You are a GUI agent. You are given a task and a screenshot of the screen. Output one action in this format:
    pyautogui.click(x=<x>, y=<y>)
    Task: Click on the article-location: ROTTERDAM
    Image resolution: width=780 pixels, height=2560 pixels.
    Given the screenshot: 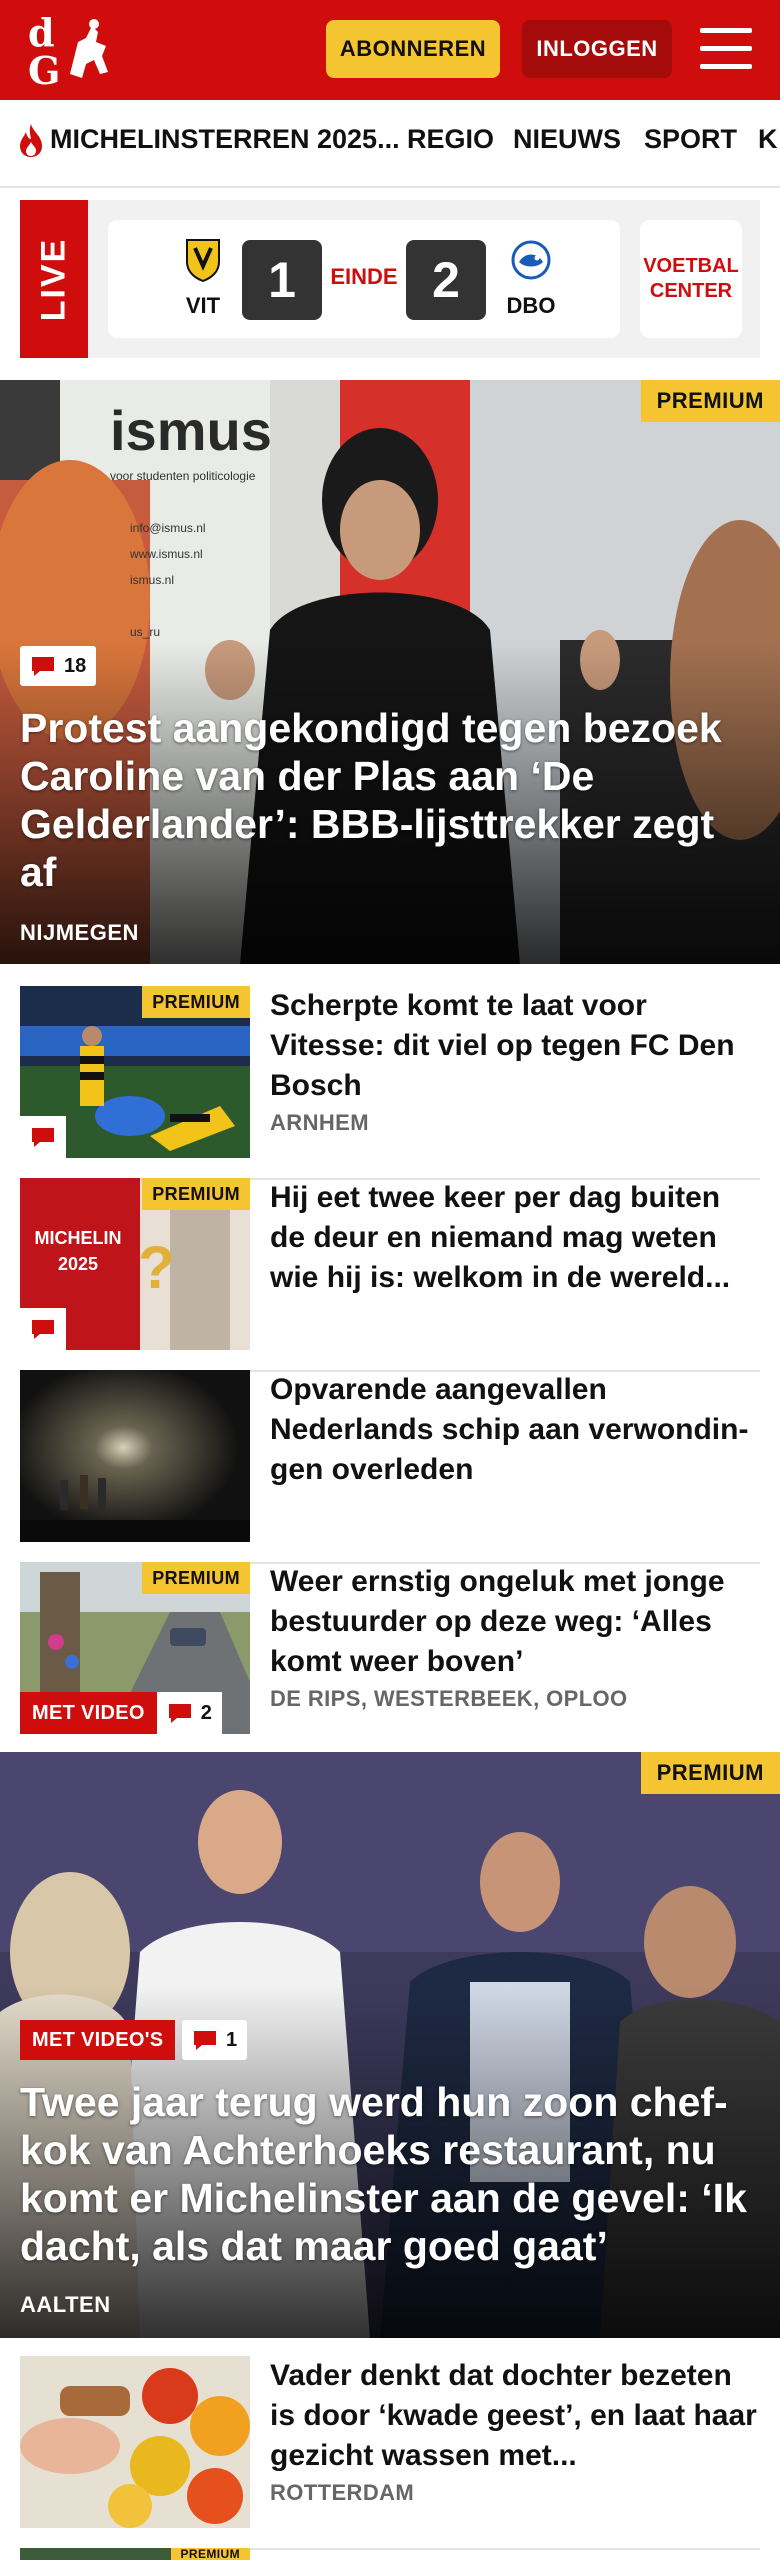 What is the action you would take?
    pyautogui.click(x=342, y=2492)
    